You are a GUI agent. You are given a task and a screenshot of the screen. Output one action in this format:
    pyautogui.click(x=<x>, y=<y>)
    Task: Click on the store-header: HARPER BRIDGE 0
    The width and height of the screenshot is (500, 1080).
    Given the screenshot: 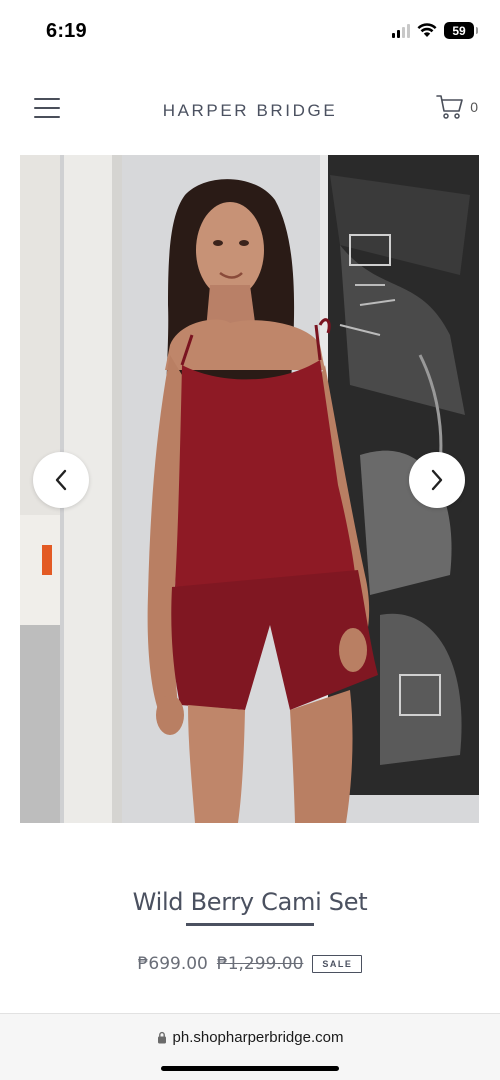 What is the action you would take?
    pyautogui.click(x=250, y=110)
    